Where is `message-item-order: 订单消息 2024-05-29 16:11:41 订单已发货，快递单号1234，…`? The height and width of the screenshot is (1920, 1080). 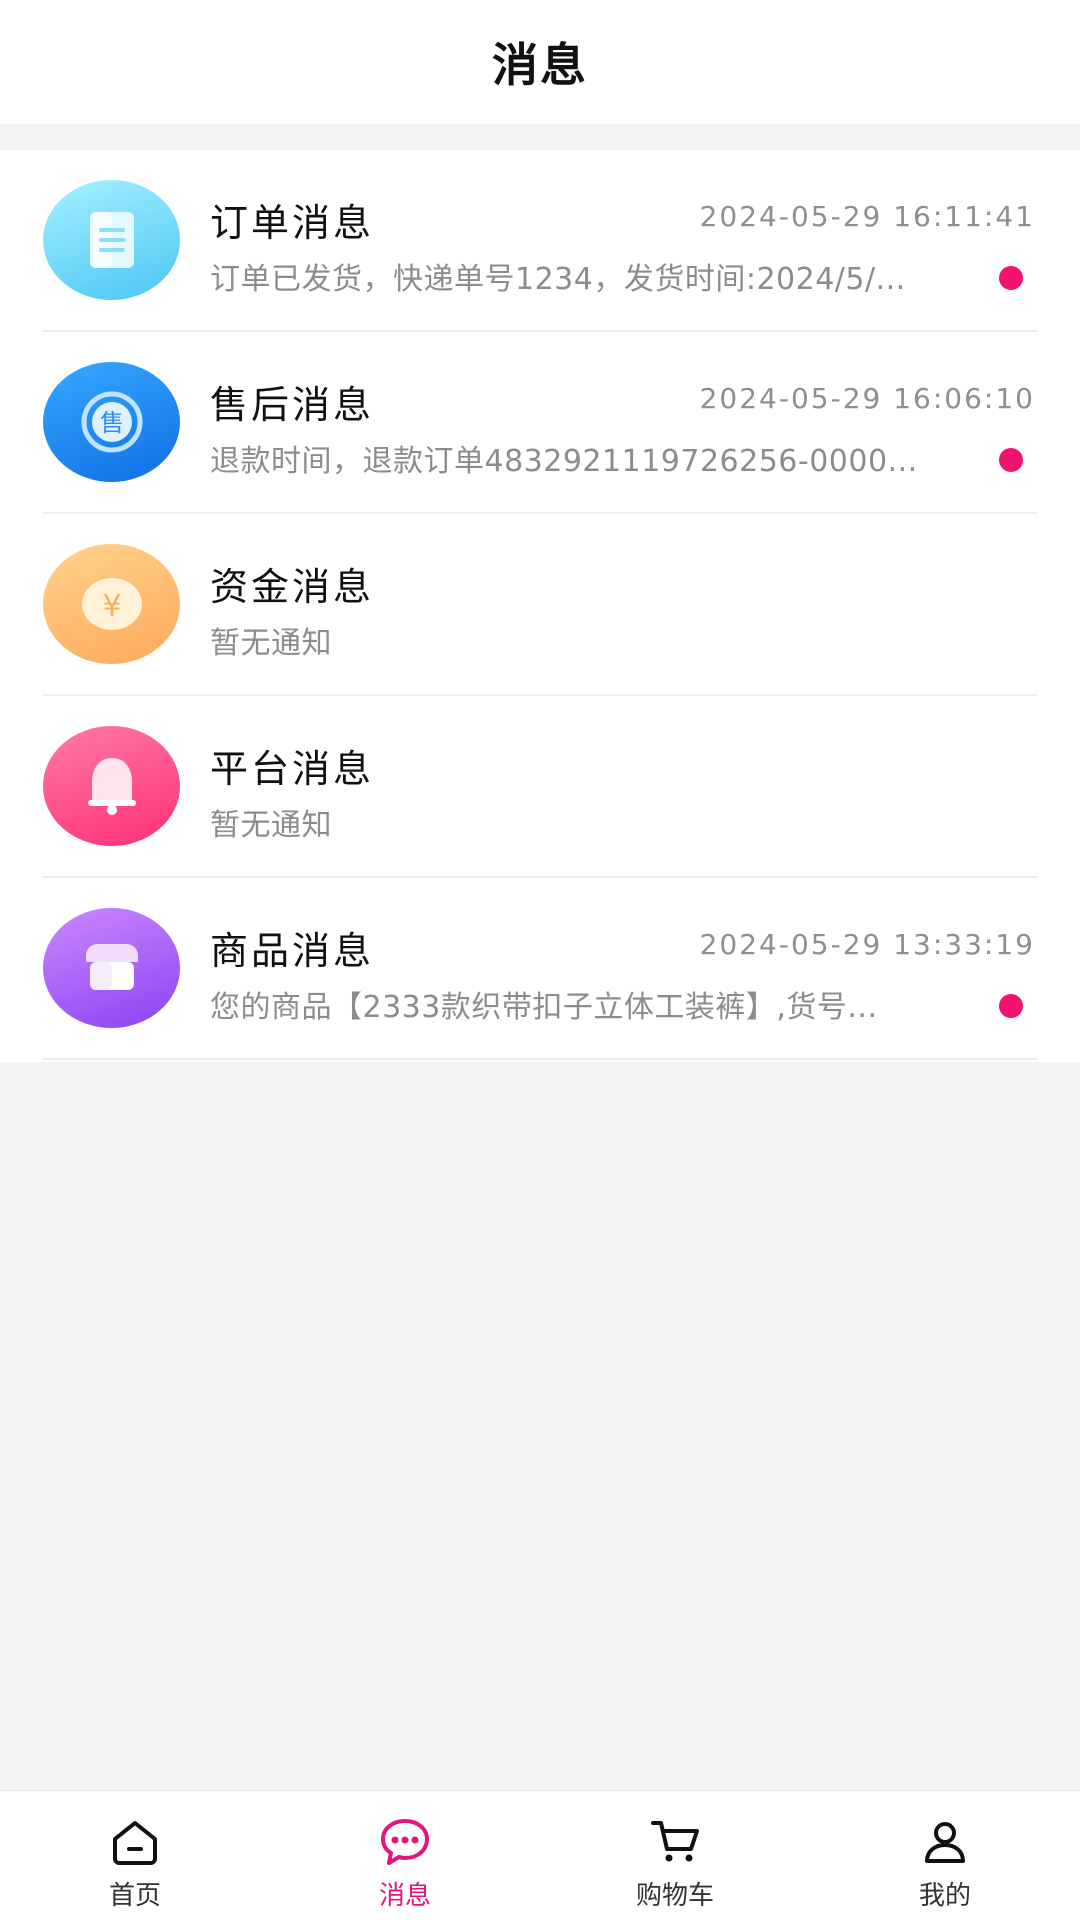
message-item-order: 订单消息 2024-05-29 16:11:41 订单已发货，快递单号1234，… is located at coordinates (540, 241).